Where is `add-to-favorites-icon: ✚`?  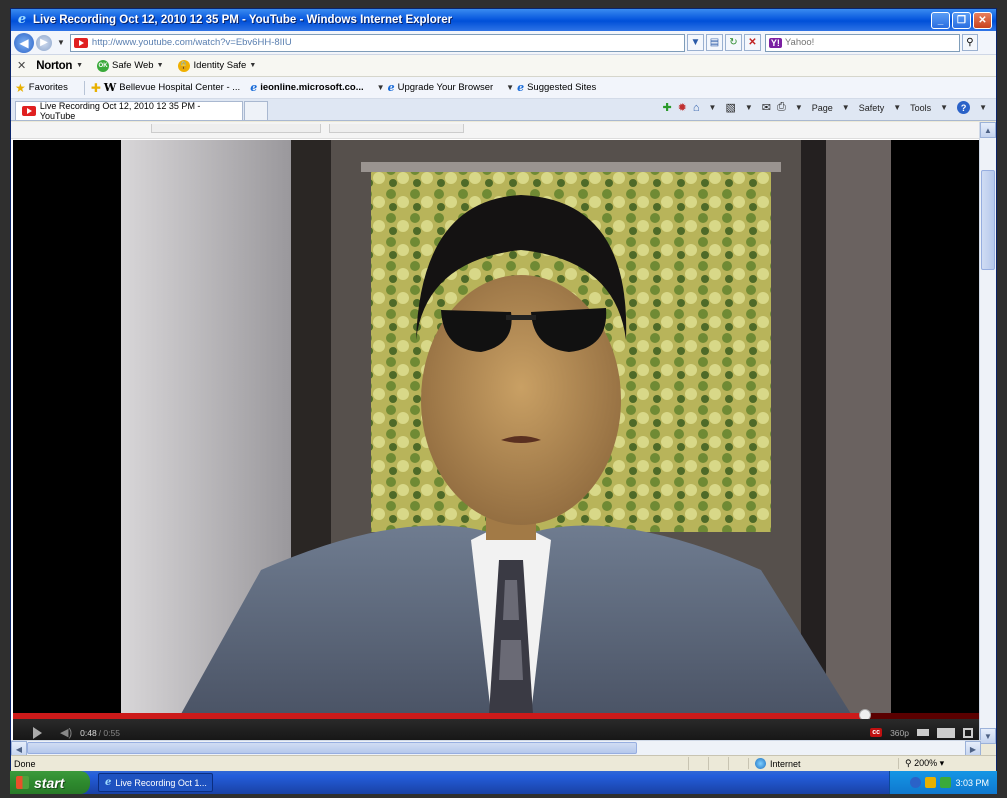 add-to-favorites-icon: ✚ is located at coordinates (666, 107).